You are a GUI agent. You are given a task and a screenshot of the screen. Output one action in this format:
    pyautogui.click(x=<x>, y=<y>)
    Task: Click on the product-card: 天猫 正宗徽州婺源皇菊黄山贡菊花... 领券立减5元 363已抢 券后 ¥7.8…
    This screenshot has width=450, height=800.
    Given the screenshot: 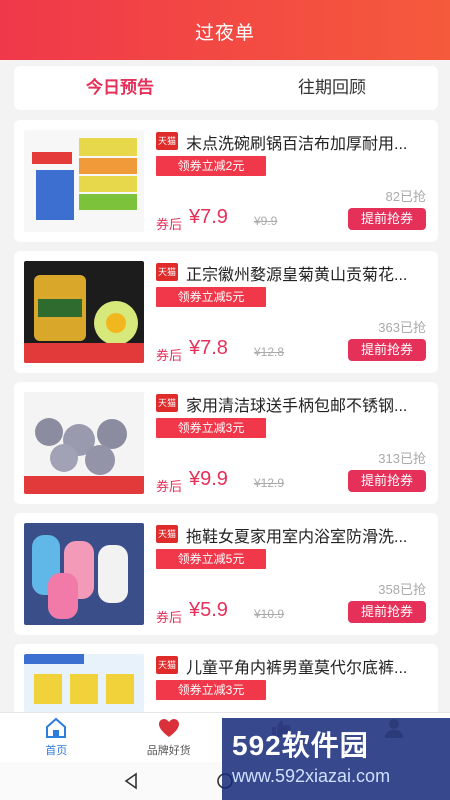 What is the action you would take?
    pyautogui.click(x=226, y=312)
    